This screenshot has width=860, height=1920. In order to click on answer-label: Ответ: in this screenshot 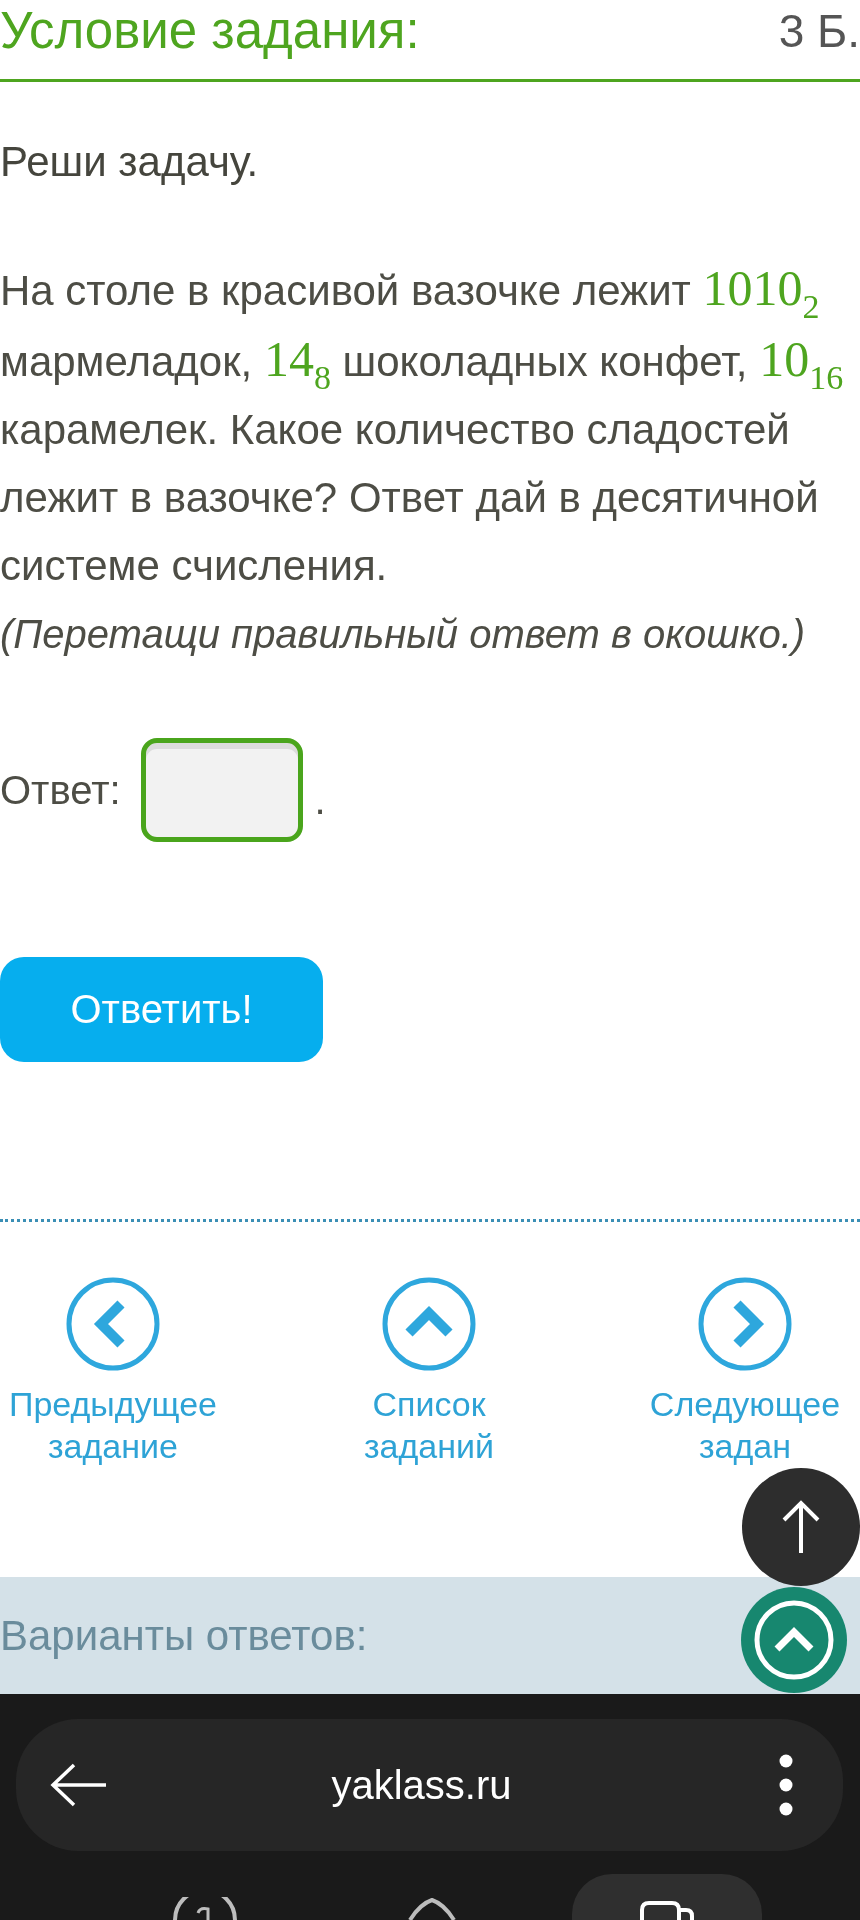, I will do `click(60, 790)`.